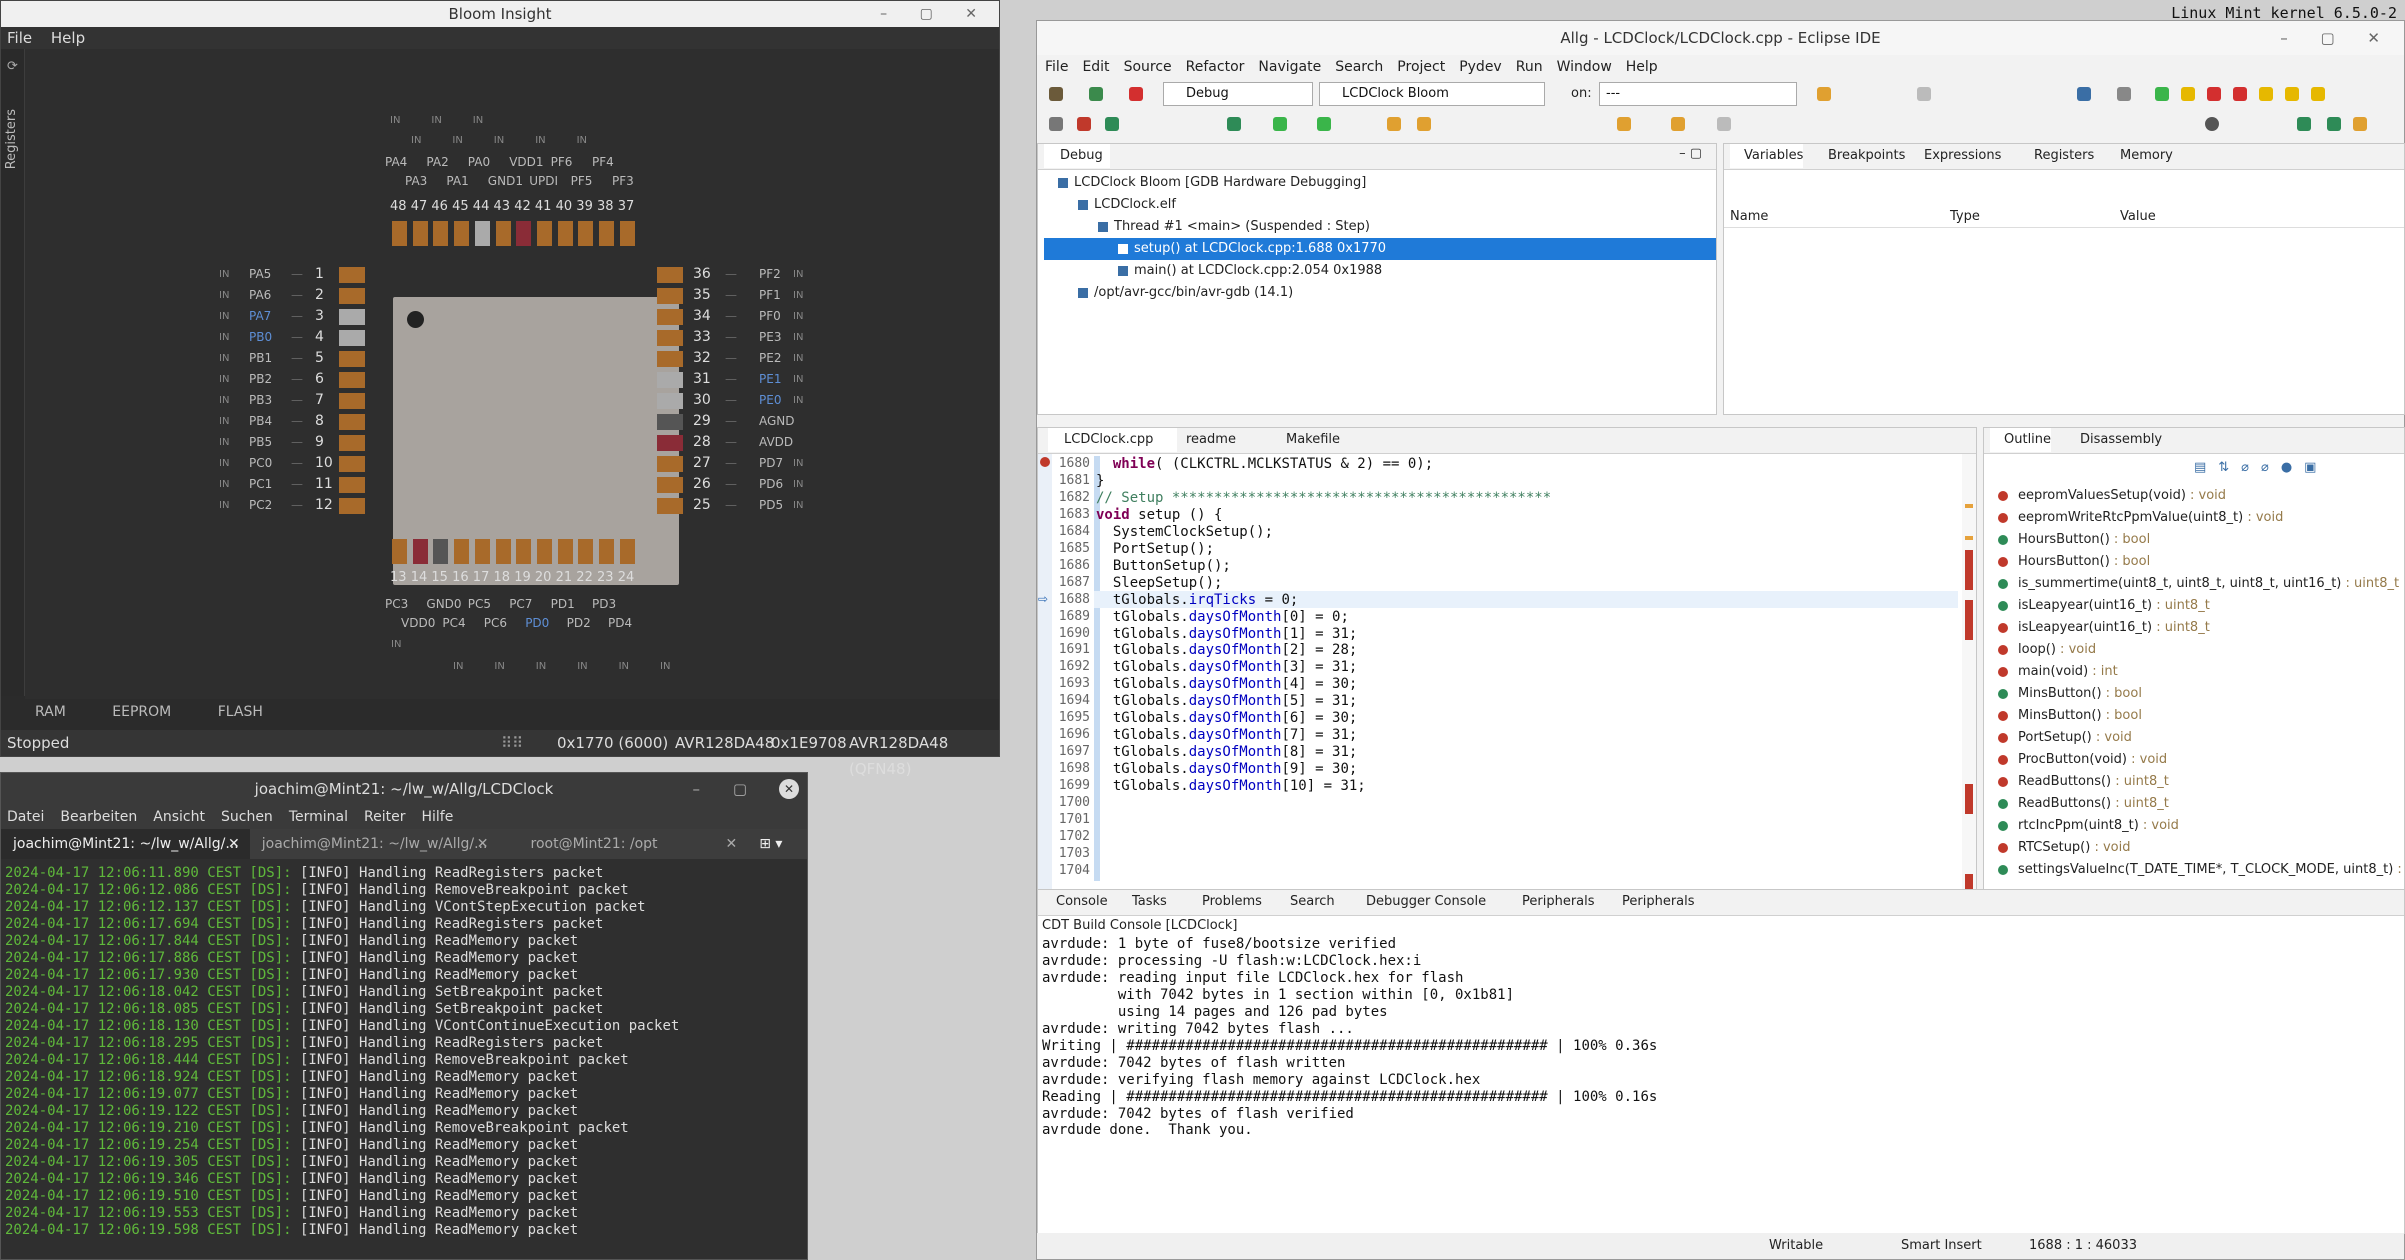 The image size is (2405, 1260). Describe the element at coordinates (179, 817) in the screenshot. I see `terminal-menu-ansicht: Ansicht` at that location.